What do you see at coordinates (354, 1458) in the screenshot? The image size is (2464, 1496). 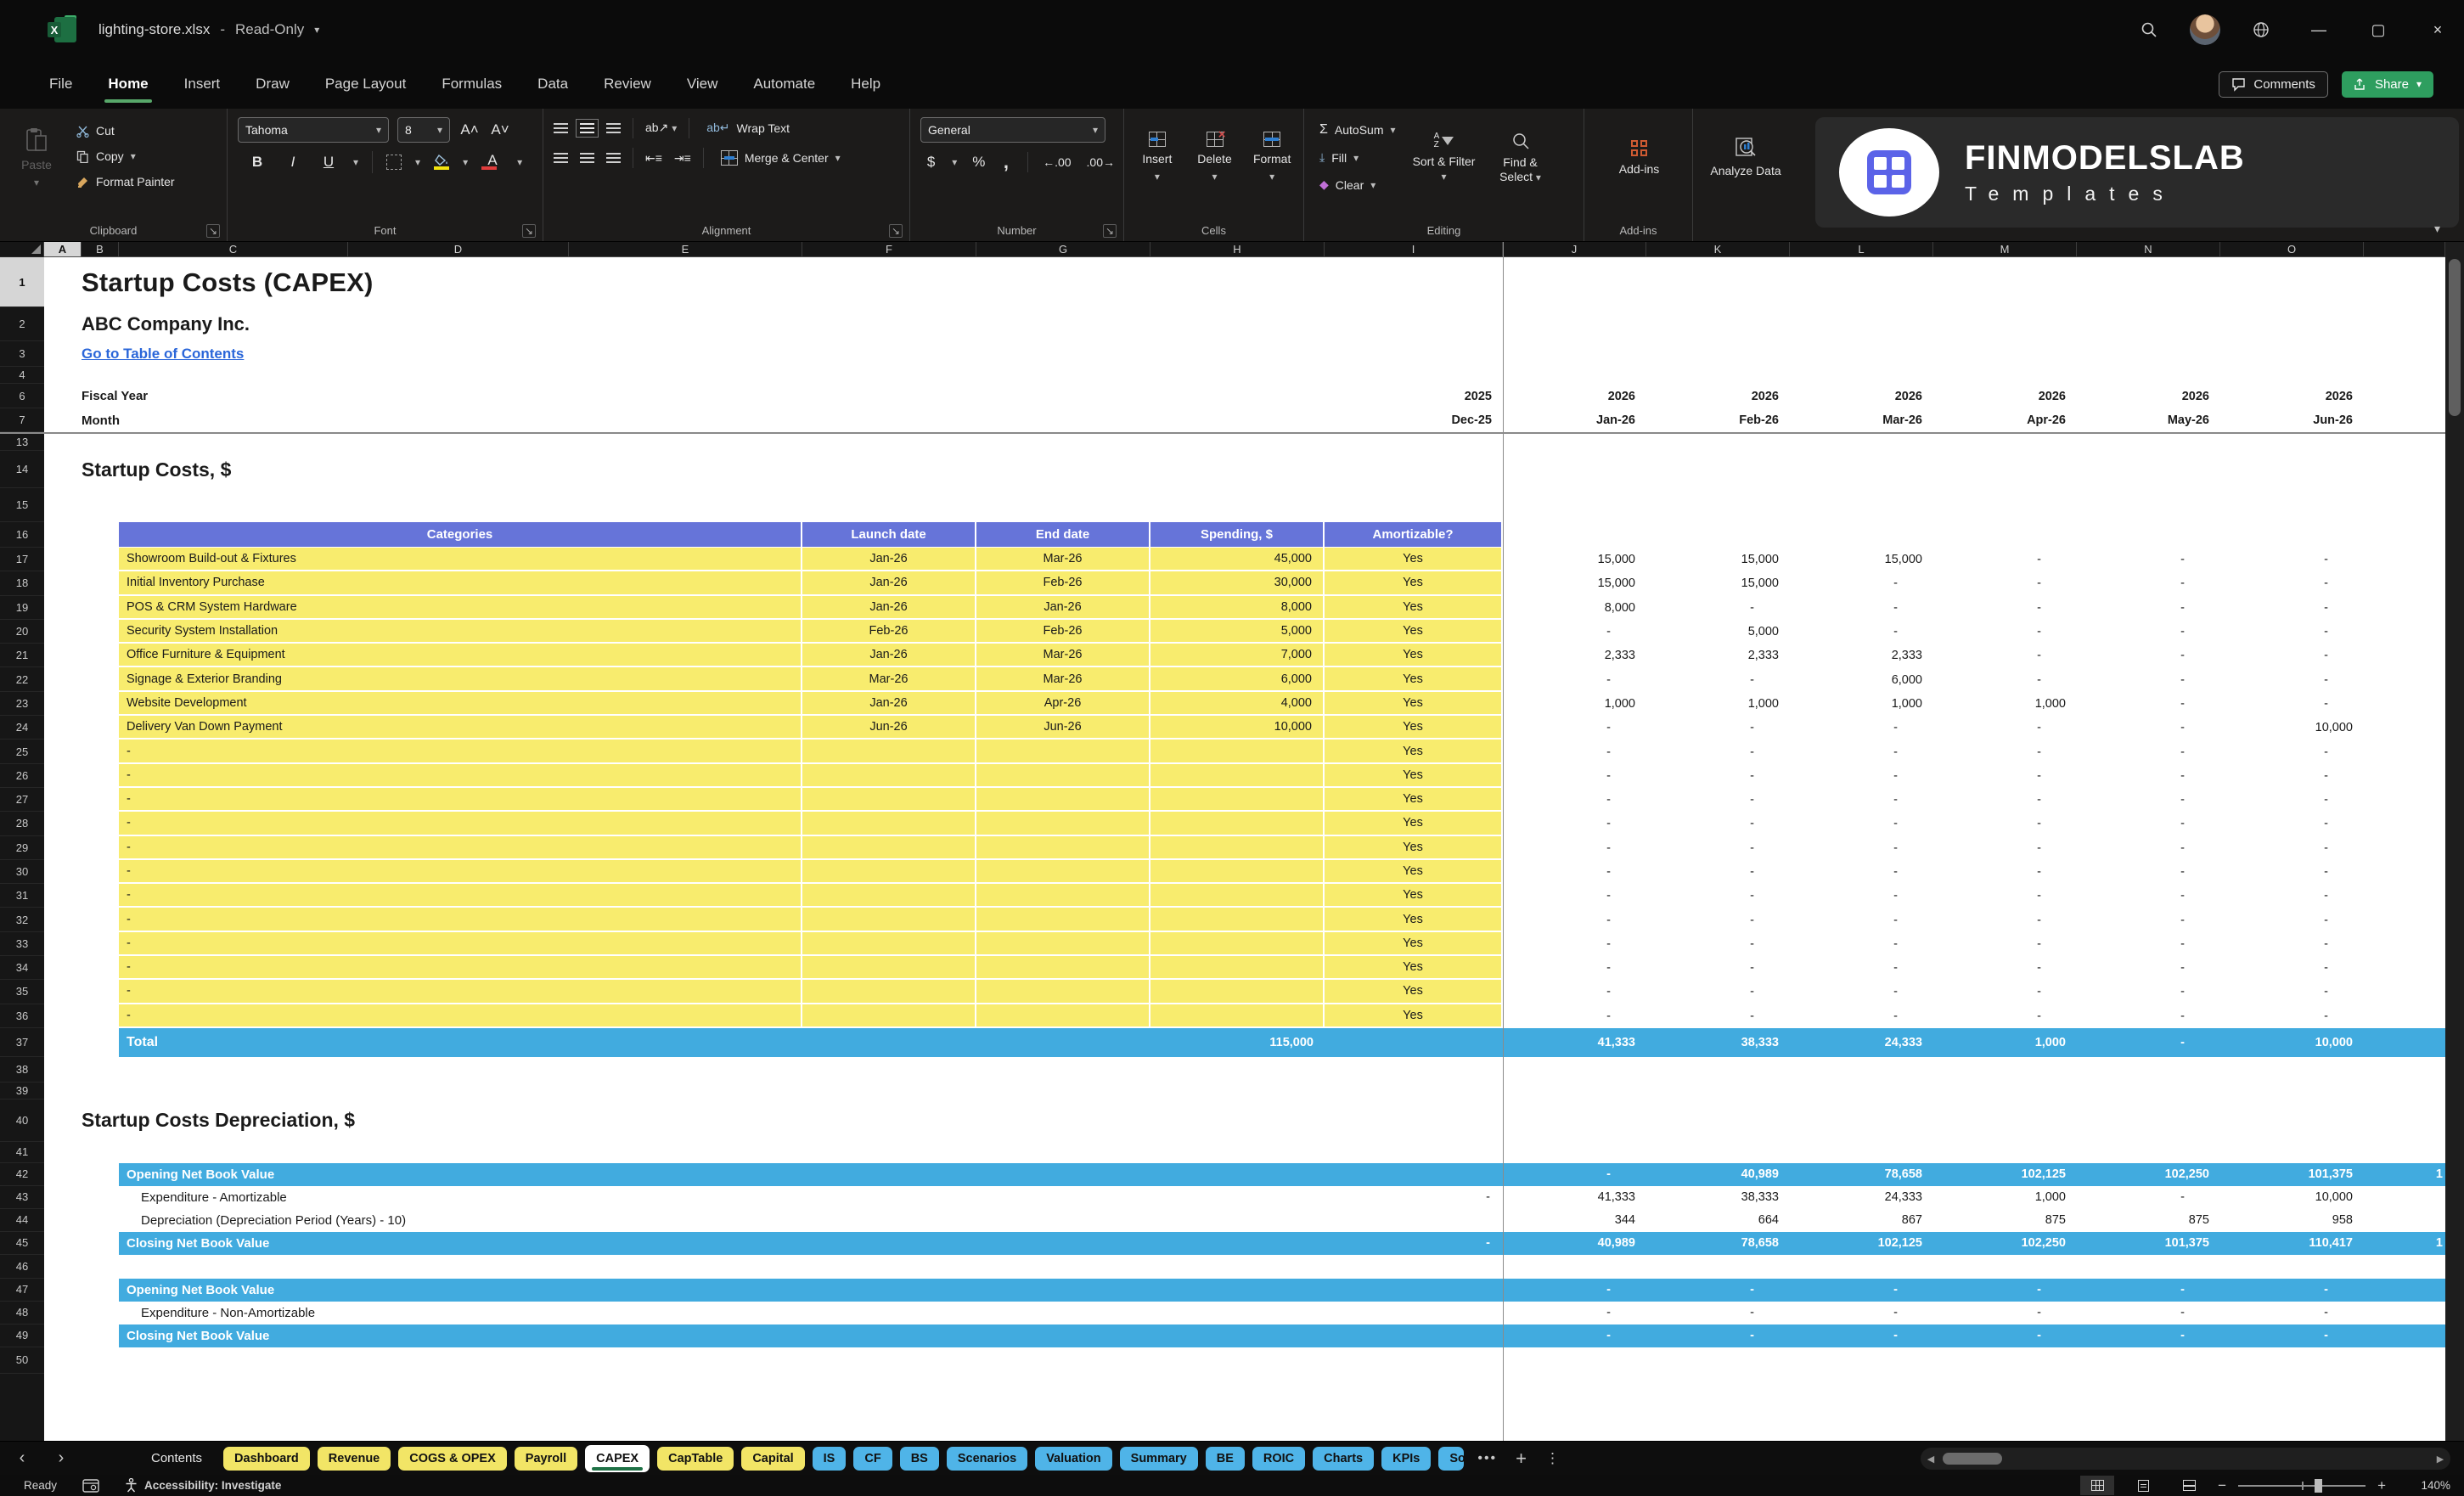 I see `sheet-tab-revenue: Revenue` at bounding box center [354, 1458].